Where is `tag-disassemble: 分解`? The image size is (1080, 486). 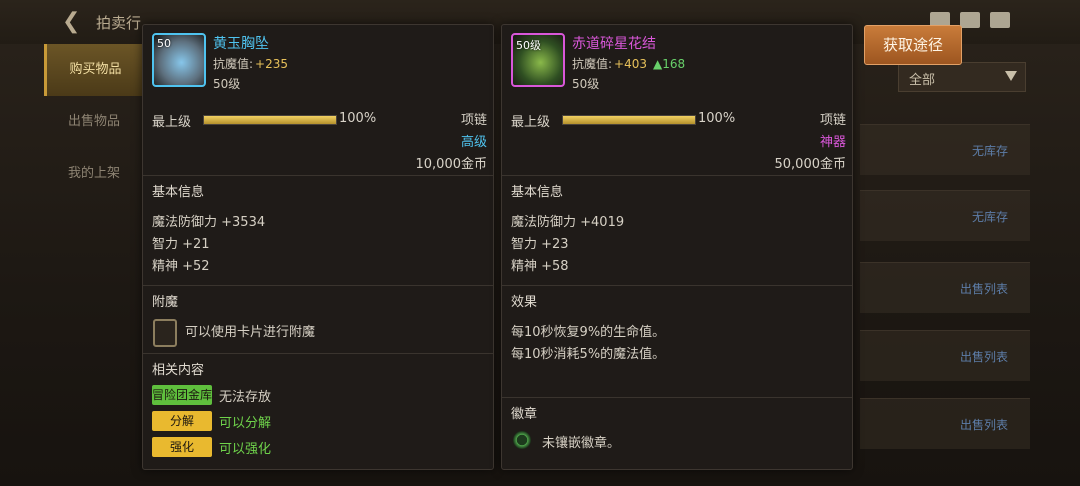 tag-disassemble: 分解 is located at coordinates (182, 421).